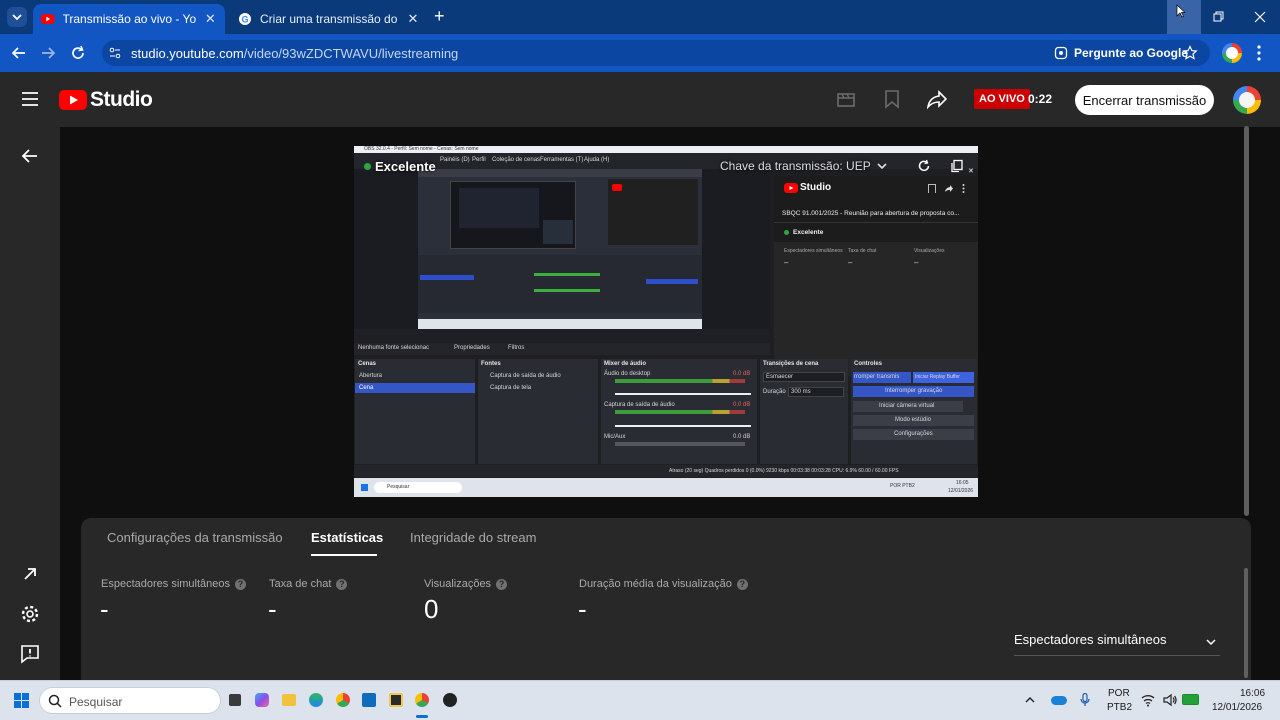  I want to click on bookmark-button, so click(892, 99).